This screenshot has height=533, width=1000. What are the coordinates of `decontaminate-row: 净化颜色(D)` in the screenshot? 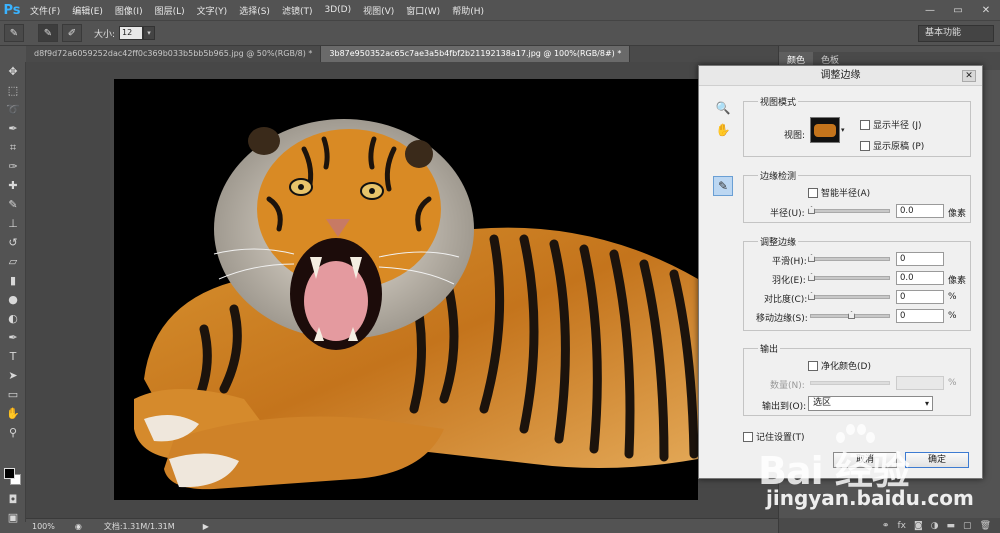 It's located at (839, 365).